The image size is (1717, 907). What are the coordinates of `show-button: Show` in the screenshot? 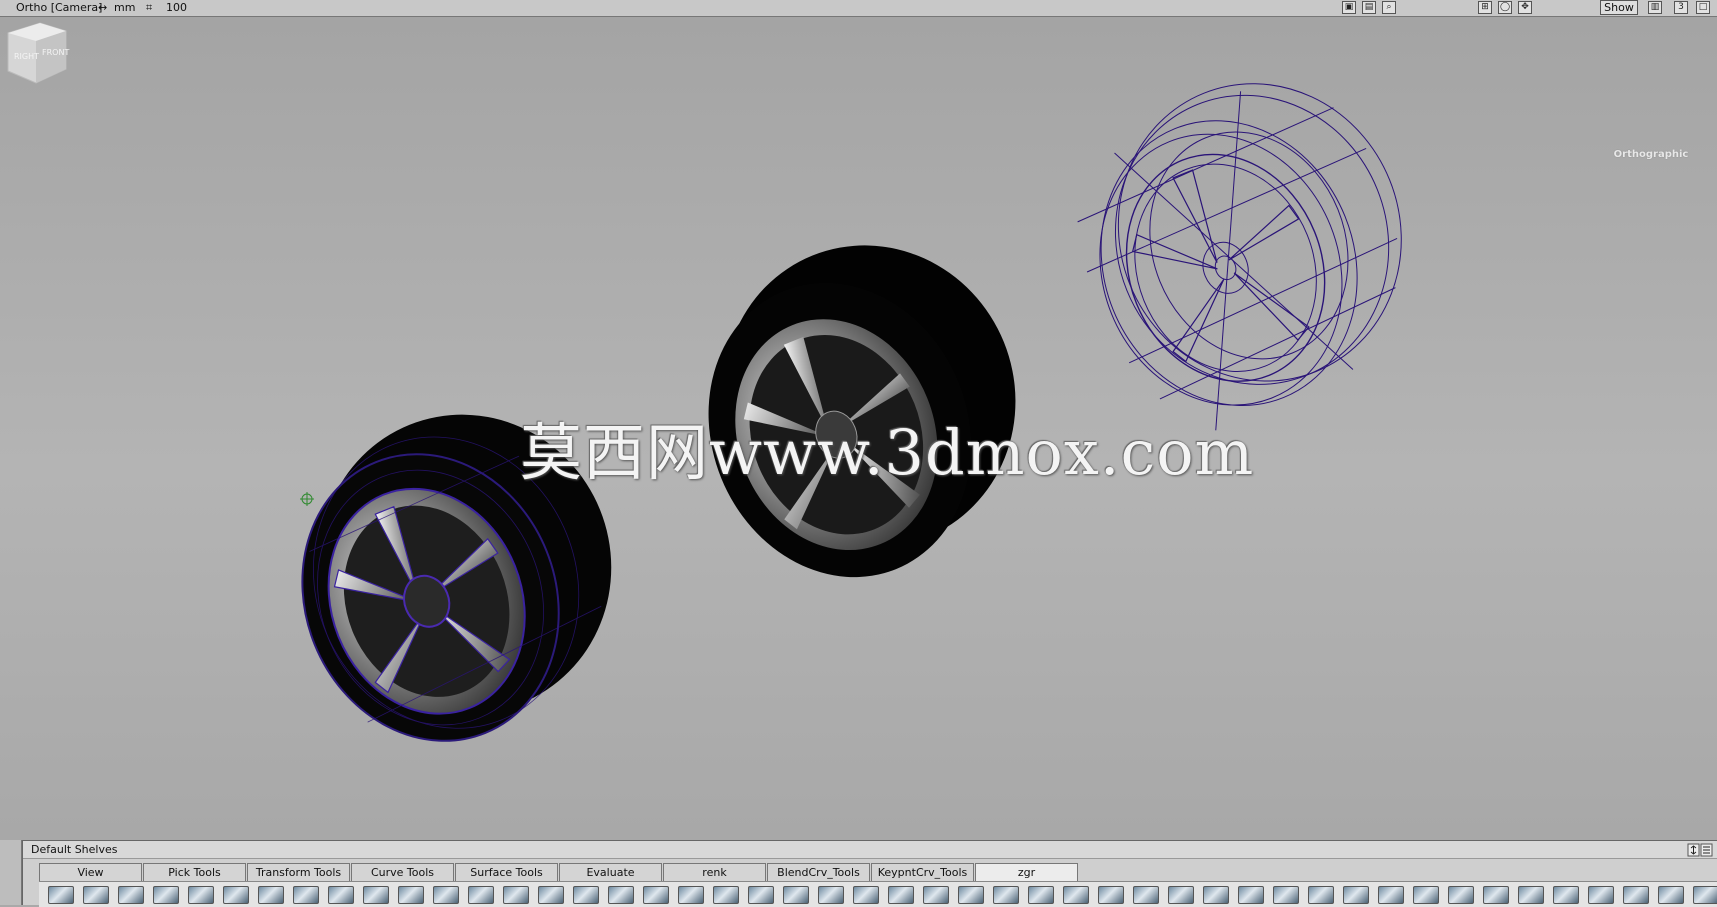 It's located at (1619, 7).